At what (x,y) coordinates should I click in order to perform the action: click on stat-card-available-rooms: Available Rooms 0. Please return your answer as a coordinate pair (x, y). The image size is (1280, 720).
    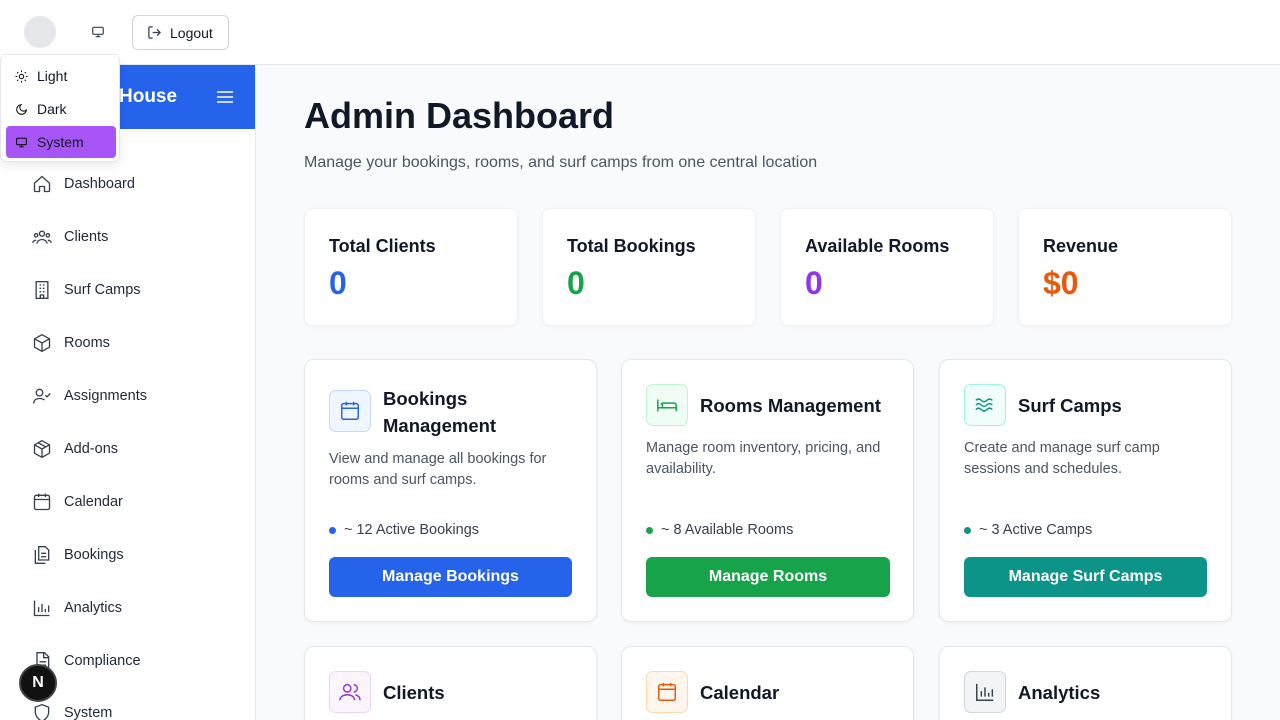
    Looking at the image, I should click on (887, 267).